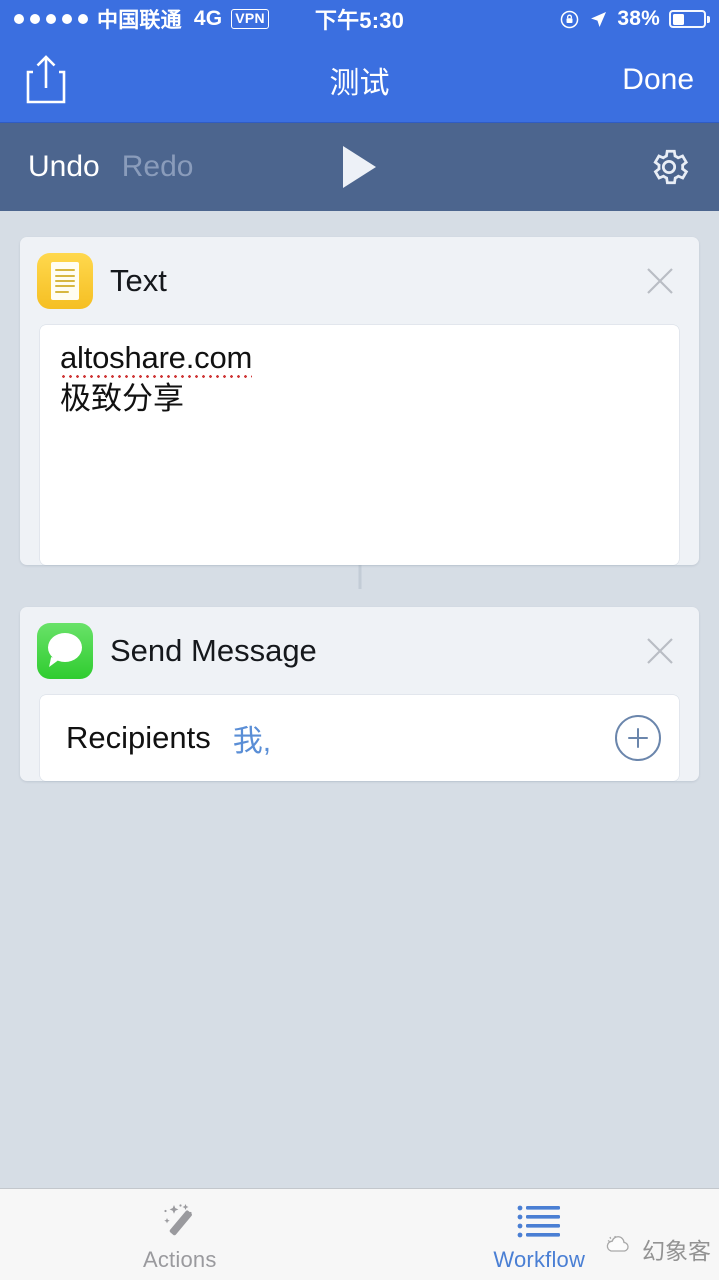  Describe the element at coordinates (64, 167) in the screenshot. I see `undo-button: Undo` at that location.